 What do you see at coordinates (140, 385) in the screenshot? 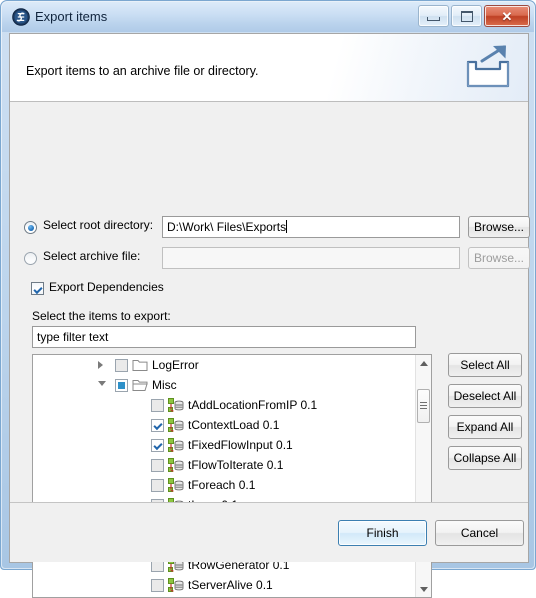
I see `folder-open-icon` at bounding box center [140, 385].